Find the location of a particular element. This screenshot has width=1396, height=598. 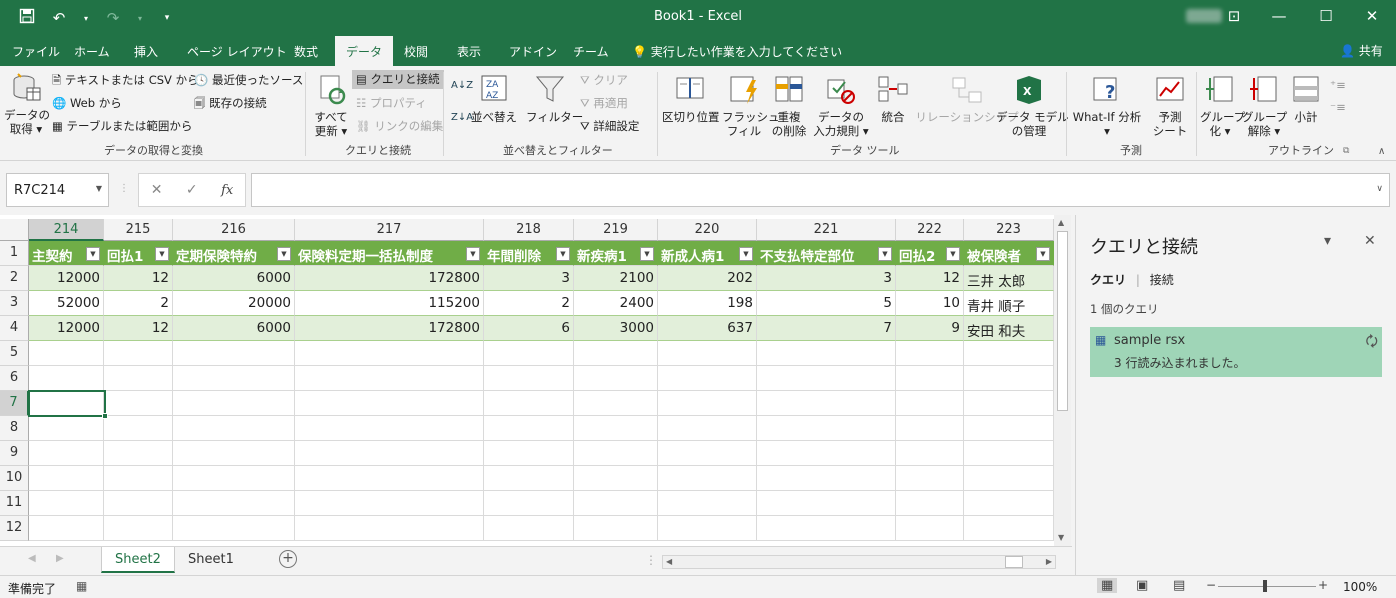

column-header-215: 215 is located at coordinates (138, 230).